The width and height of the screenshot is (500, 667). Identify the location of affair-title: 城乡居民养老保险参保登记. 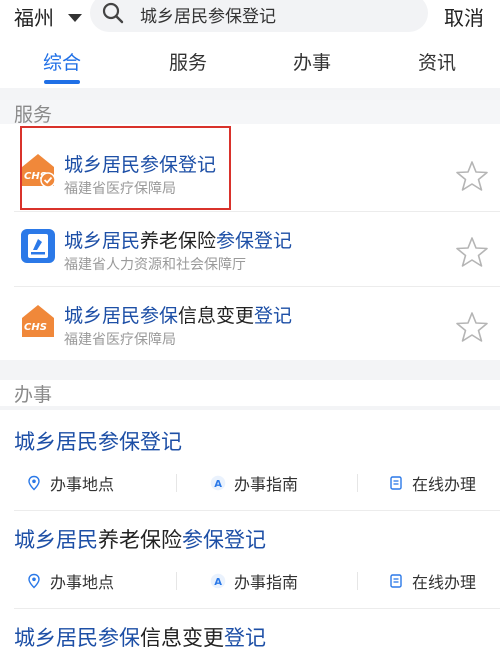
(140, 539).